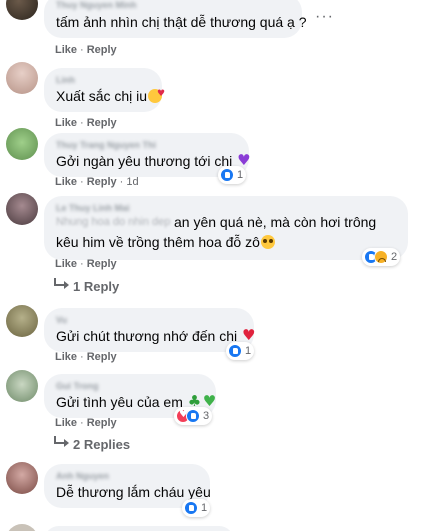  What do you see at coordinates (249, 335) in the screenshot?
I see `red-heart-emoji-icon` at bounding box center [249, 335].